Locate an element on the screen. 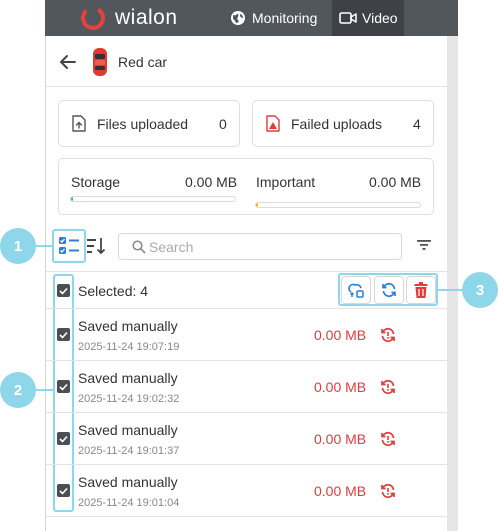  retry-selected-button is located at coordinates (389, 290).